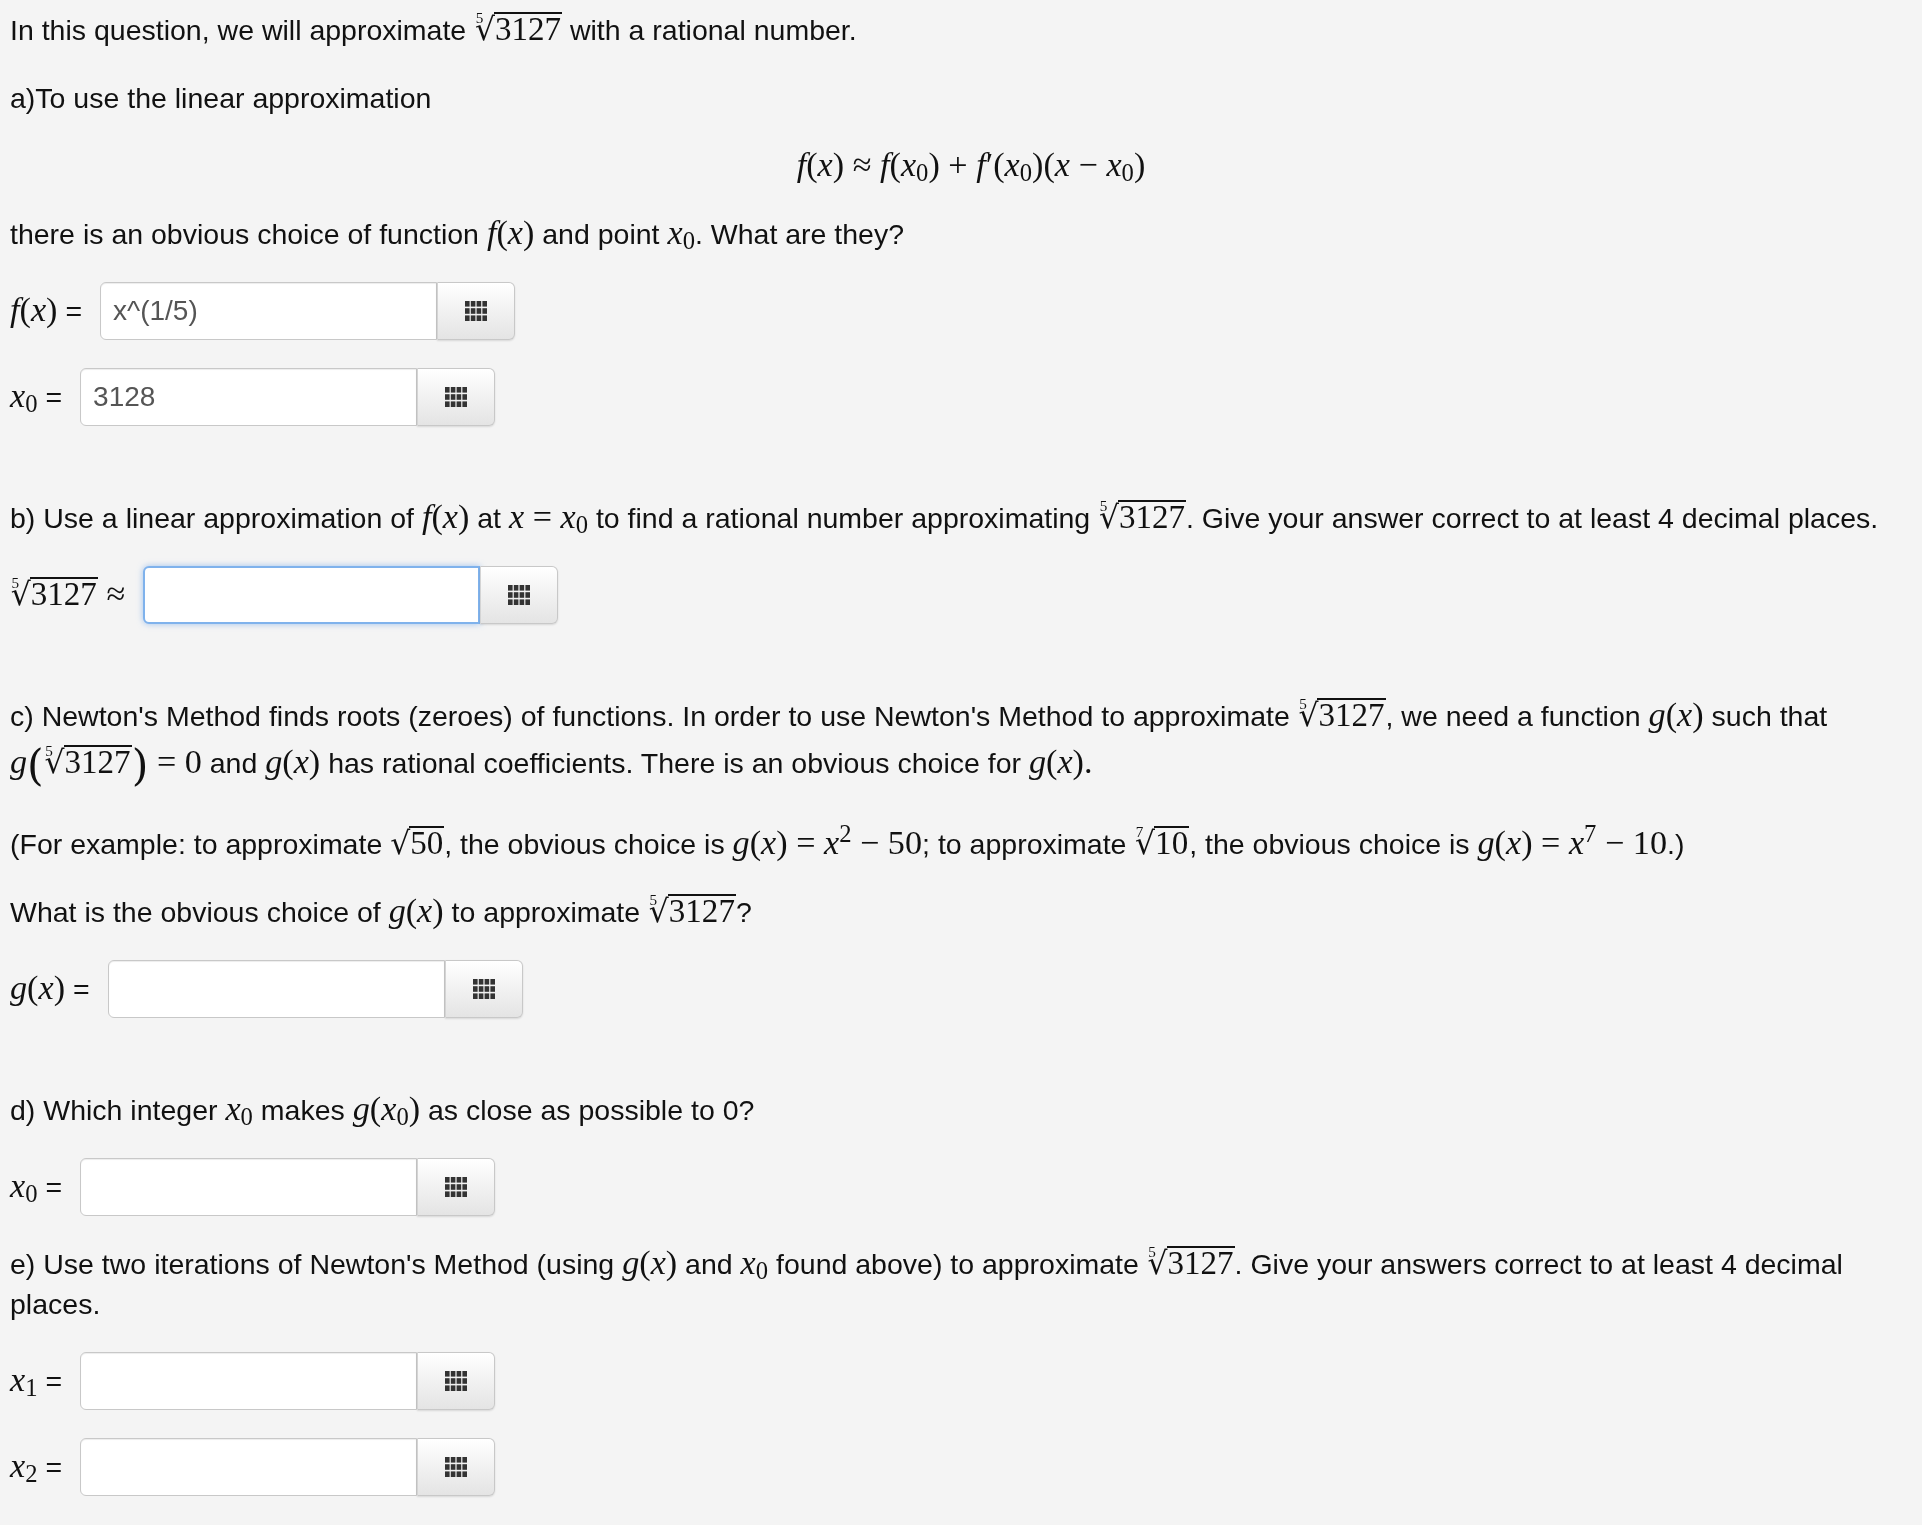 Image resolution: width=1922 pixels, height=1525 pixels. Describe the element at coordinates (50, 988) in the screenshot. I see `field-label: g(x) =` at that location.